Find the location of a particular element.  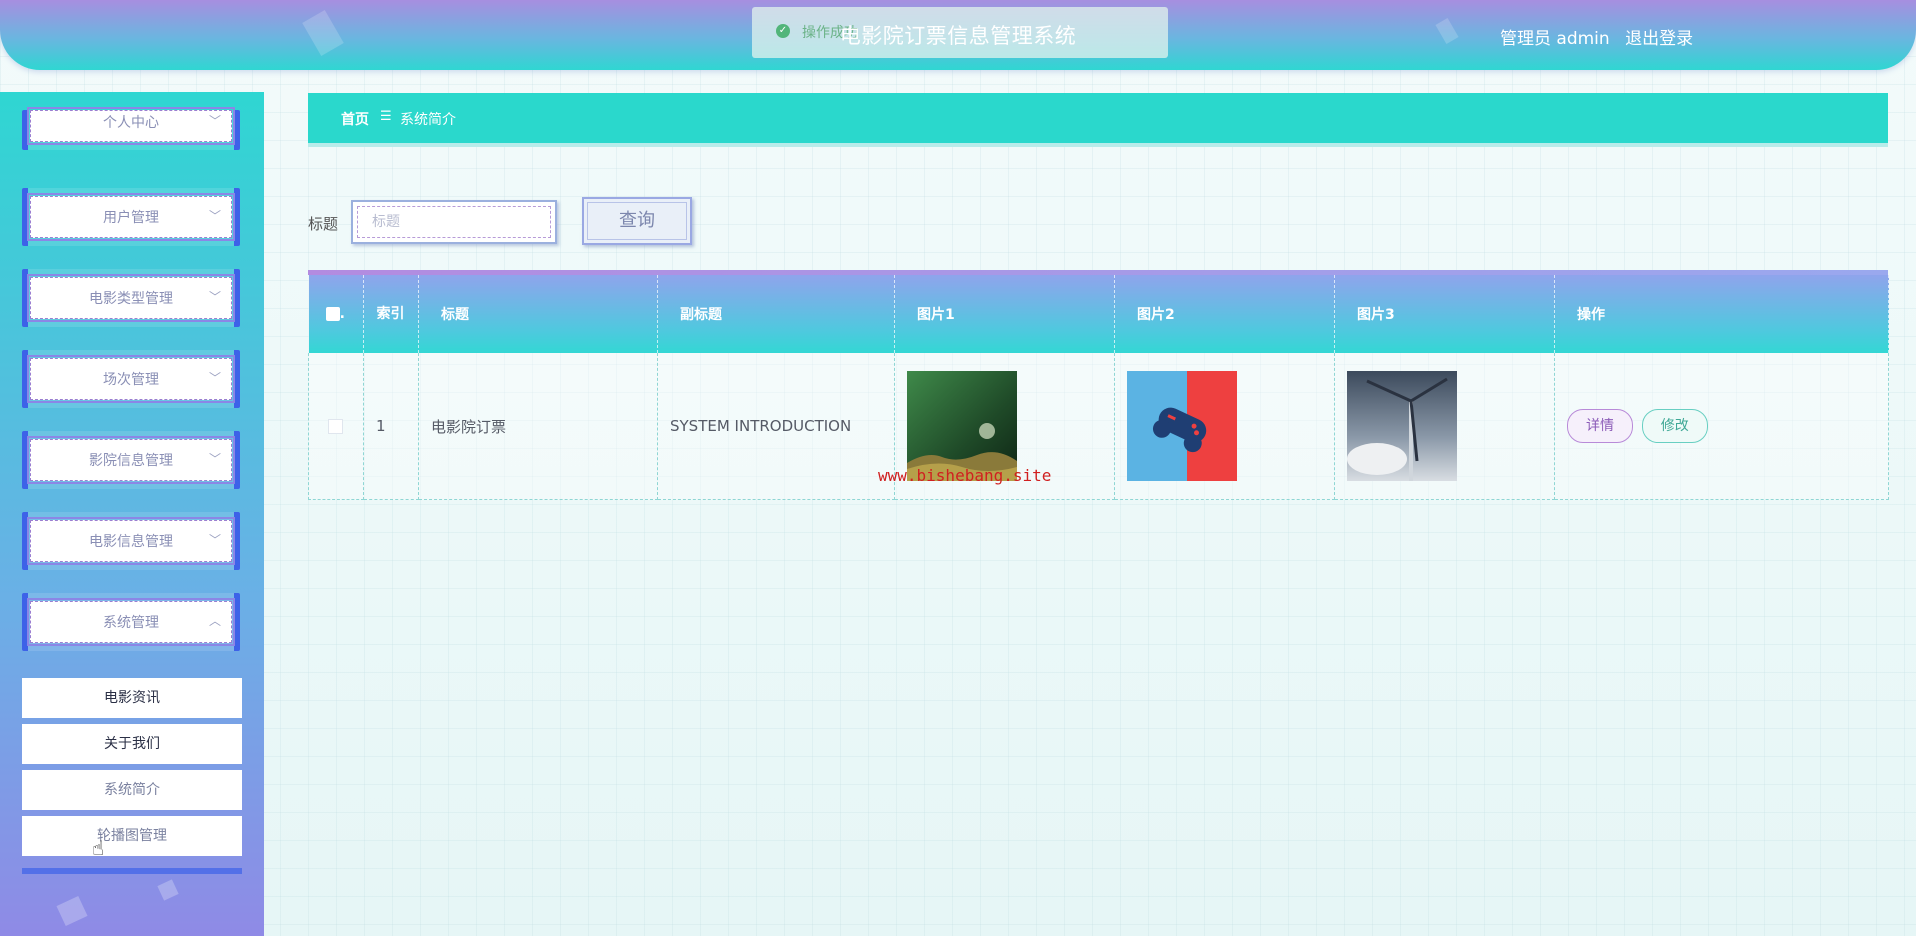

divider is located at coordinates (132, 871).